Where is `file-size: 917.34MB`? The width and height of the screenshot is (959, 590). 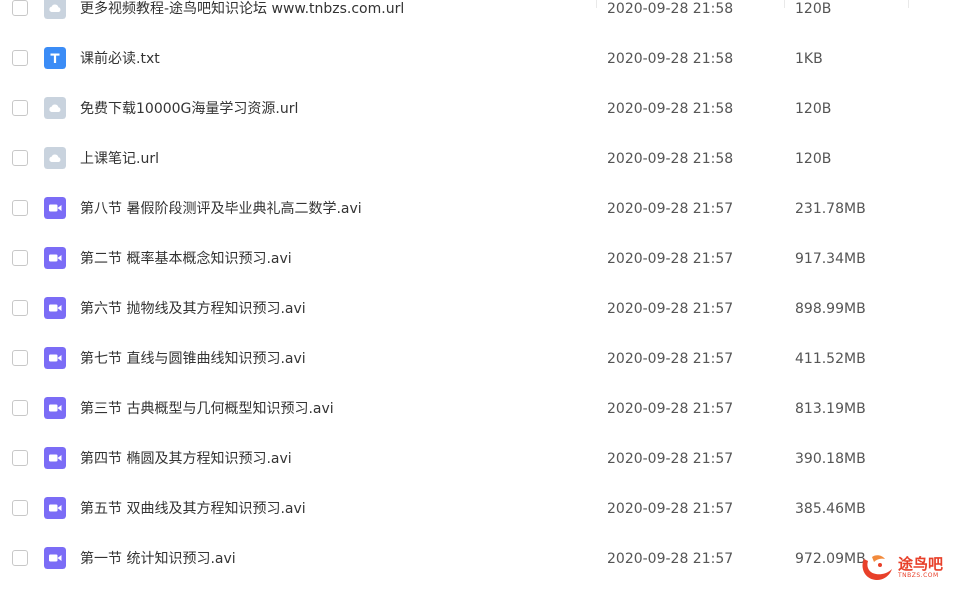 file-size: 917.34MB is located at coordinates (830, 259).